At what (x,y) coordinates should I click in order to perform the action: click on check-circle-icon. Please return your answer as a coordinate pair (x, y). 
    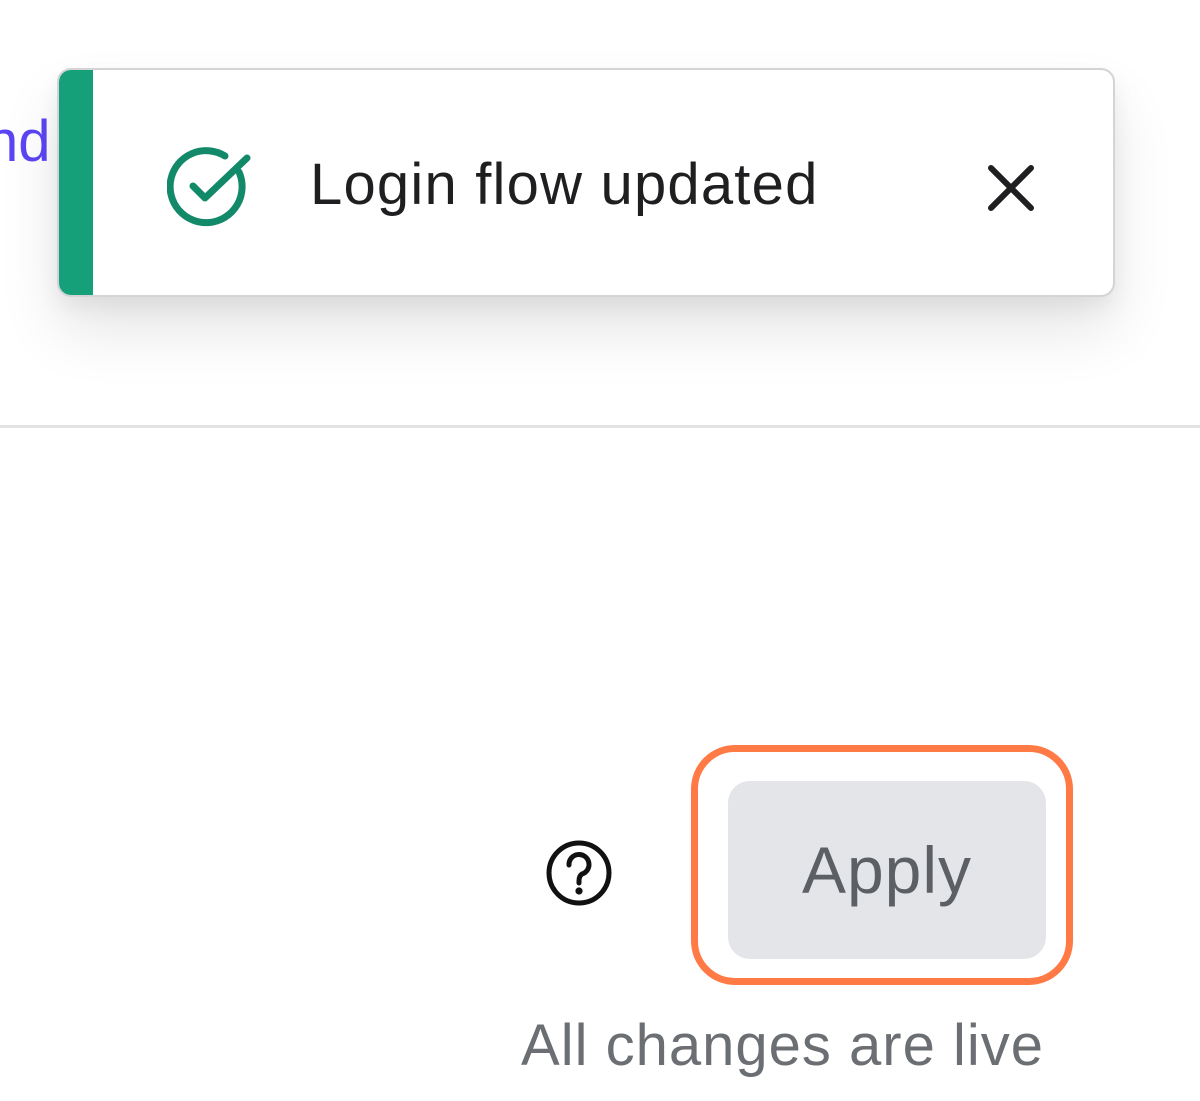
    Looking at the image, I should click on (209, 187).